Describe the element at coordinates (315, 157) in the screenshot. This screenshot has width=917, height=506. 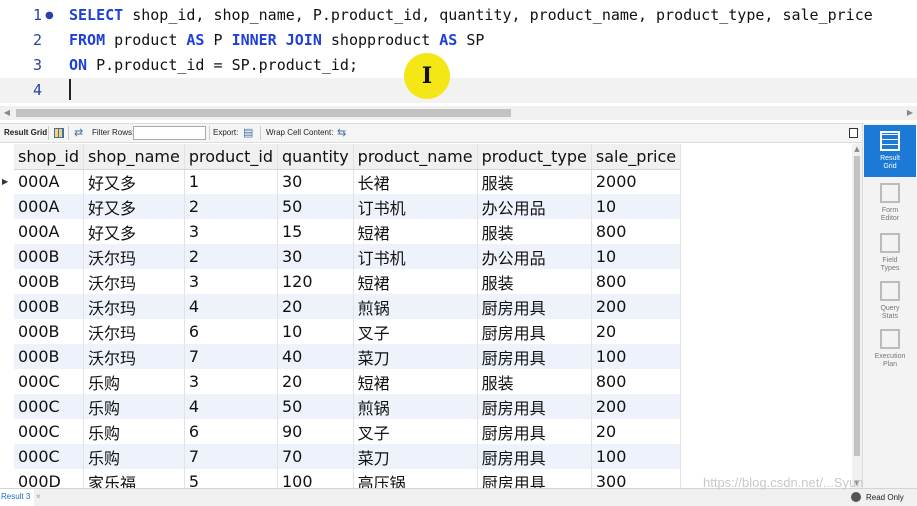
I see `column-header-quantity: quantity` at that location.